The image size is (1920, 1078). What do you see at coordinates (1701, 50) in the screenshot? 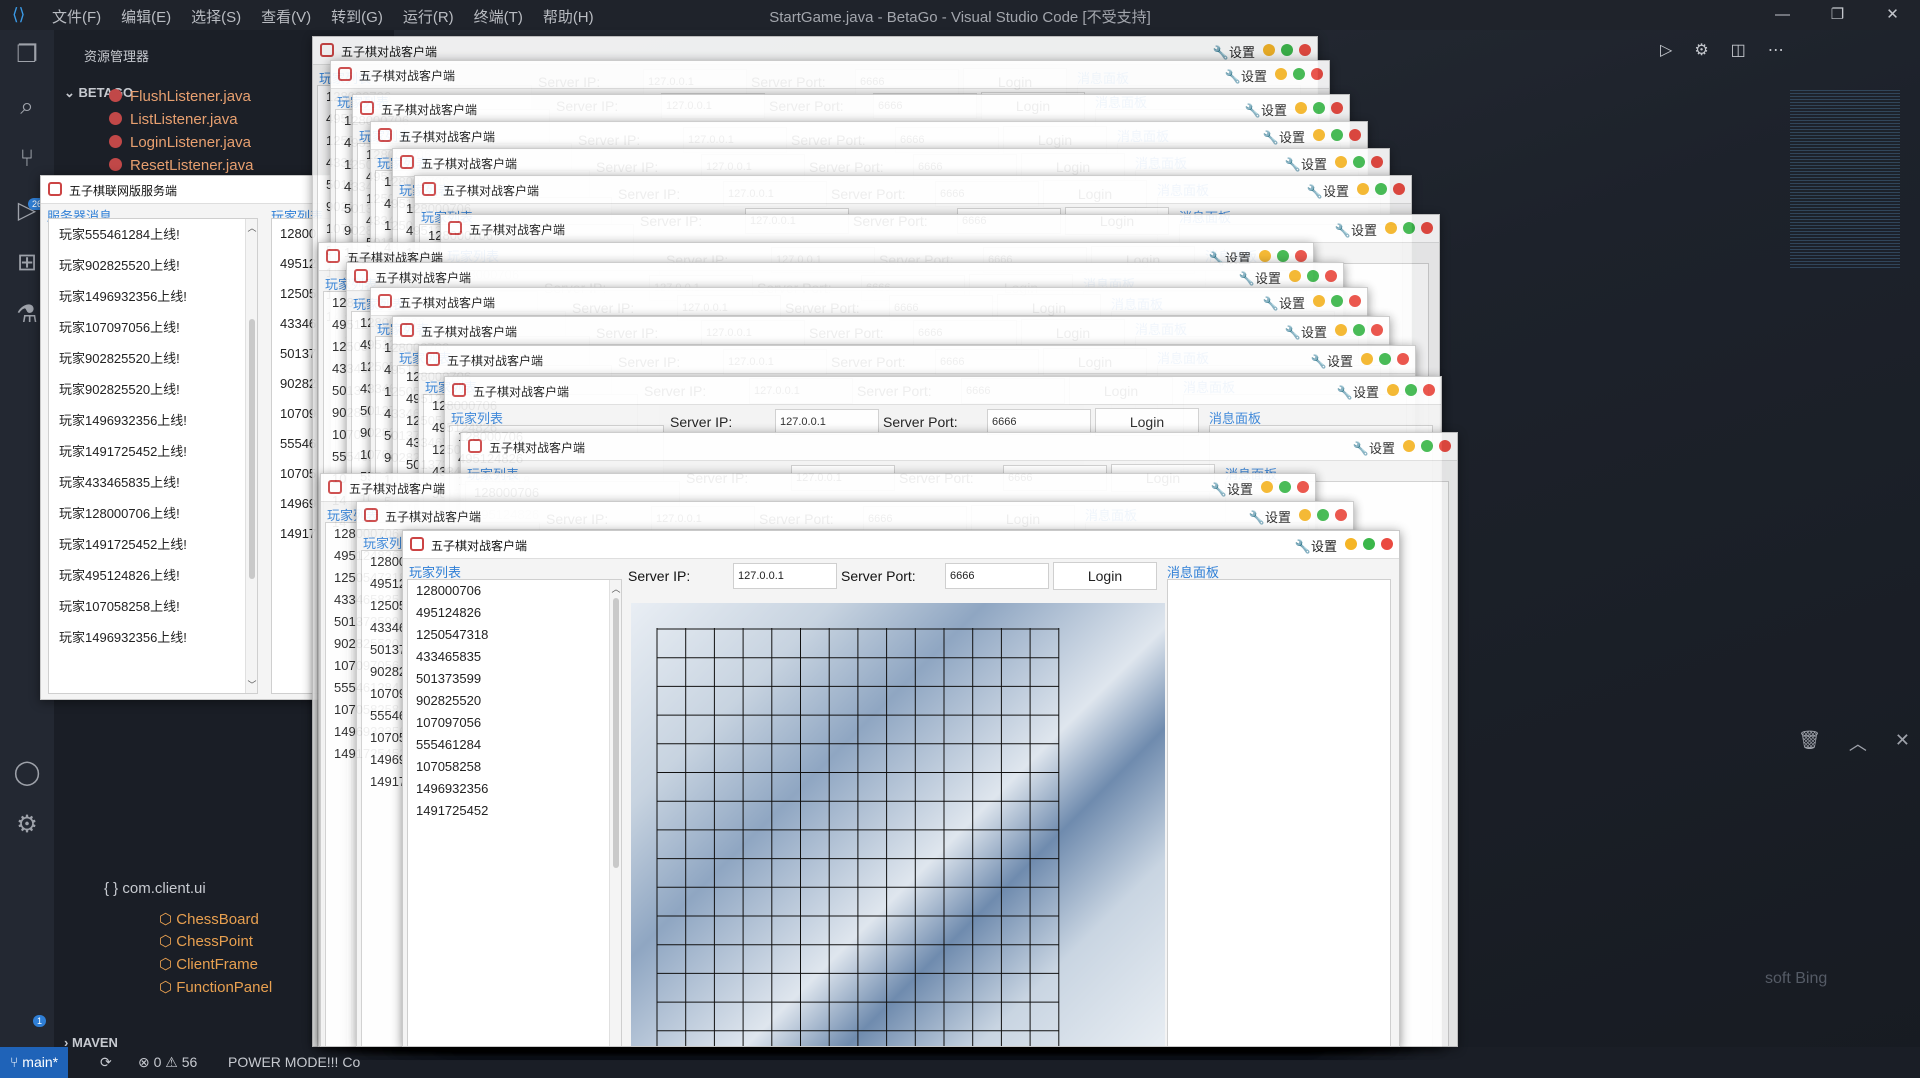
I see `debug-icon: ⚙` at bounding box center [1701, 50].